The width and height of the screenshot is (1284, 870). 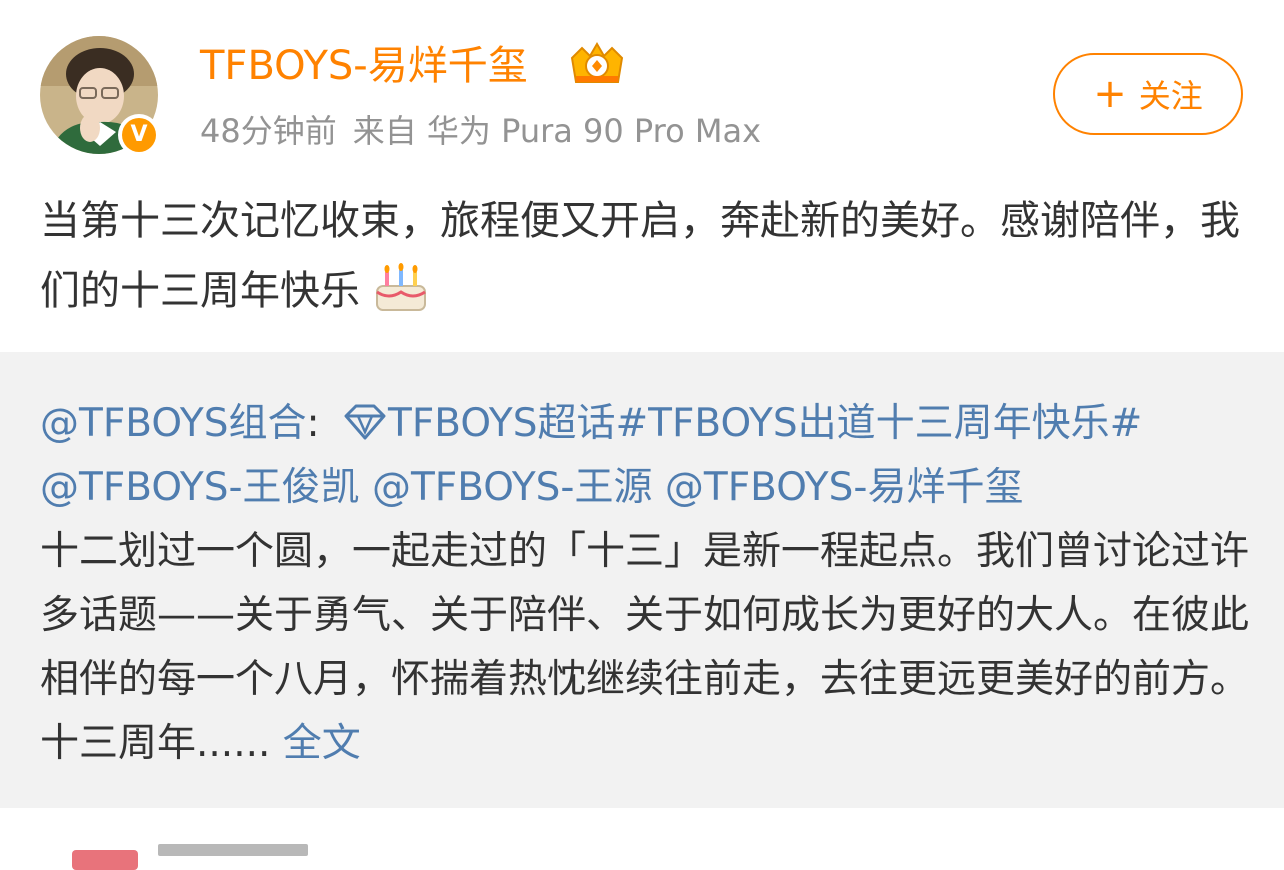 I want to click on verified-v-icon: V, so click(x=139, y=135).